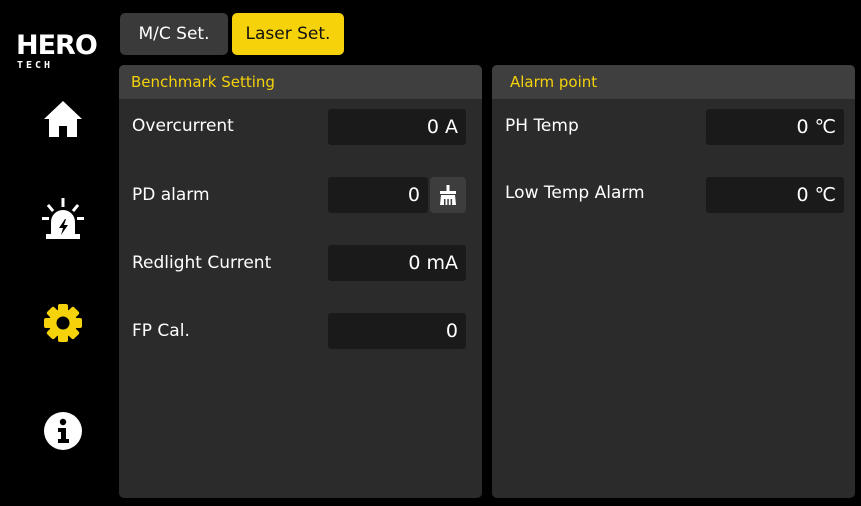  I want to click on nav-alarm, so click(63, 218).